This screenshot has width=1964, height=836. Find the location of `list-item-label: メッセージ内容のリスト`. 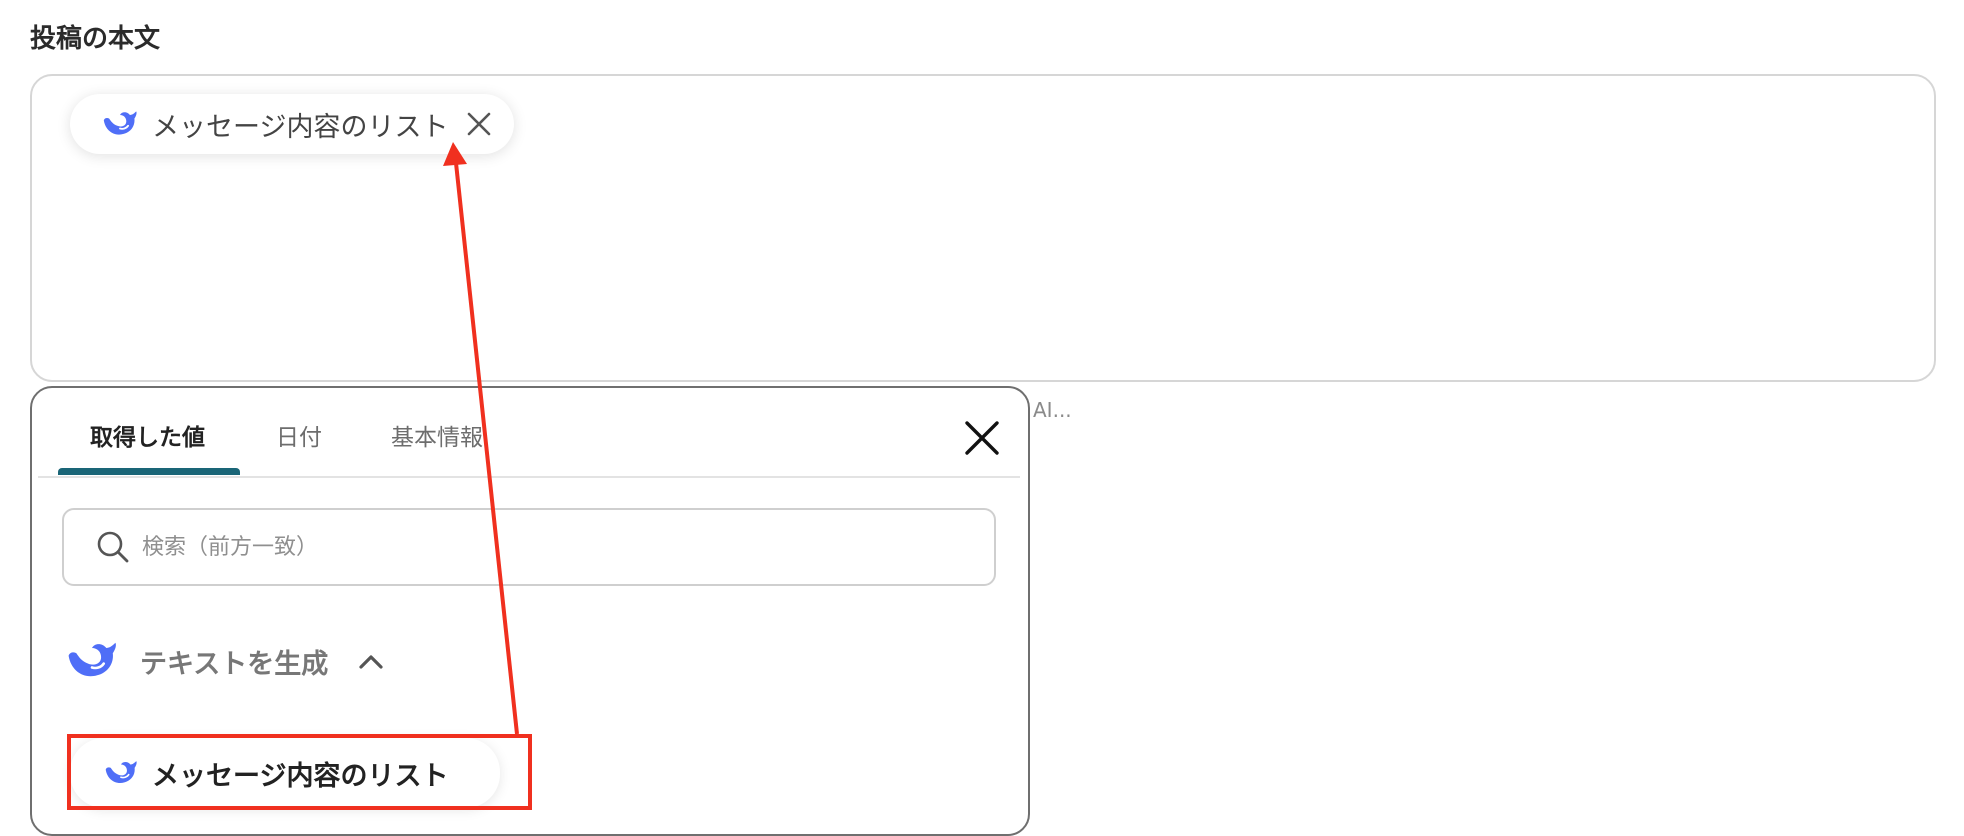

list-item-label: メッセージ内容のリスト is located at coordinates (300, 776).